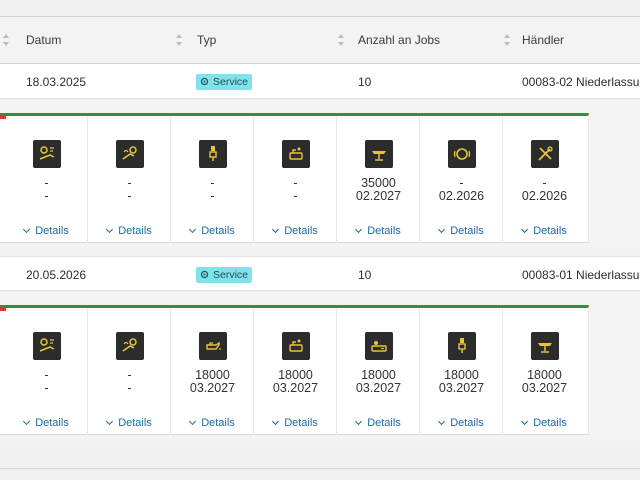 The image size is (640, 480). I want to click on divider, so click(320, 468).